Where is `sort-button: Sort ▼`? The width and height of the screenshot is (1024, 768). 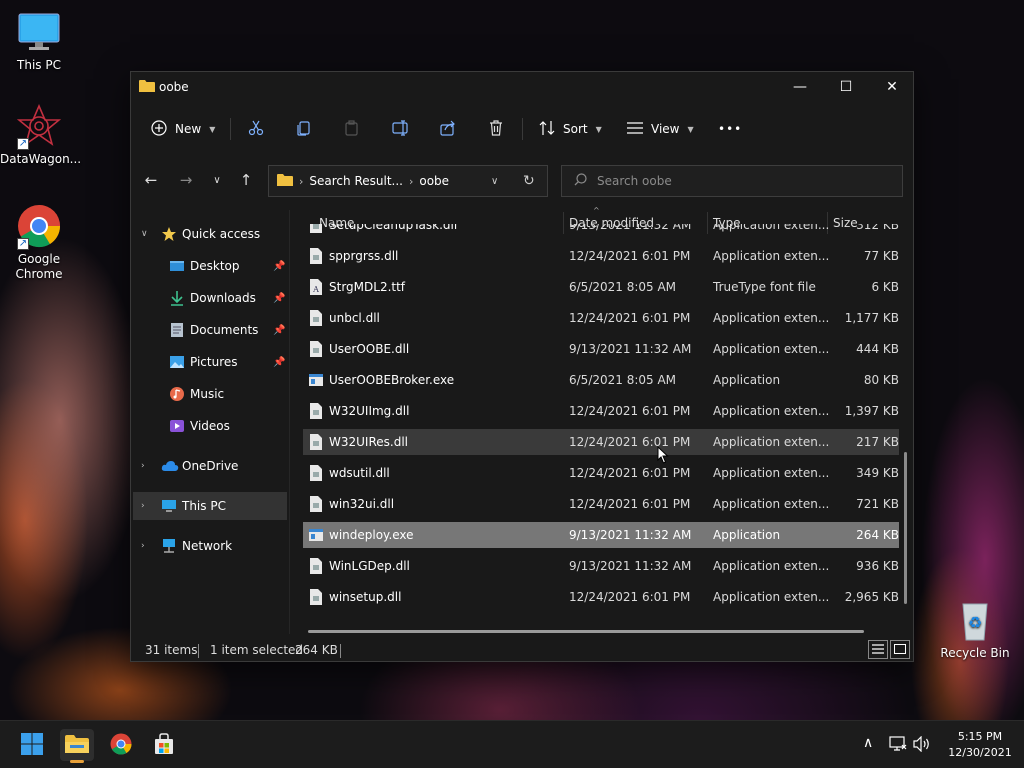 sort-button: Sort ▼ is located at coordinates (570, 129).